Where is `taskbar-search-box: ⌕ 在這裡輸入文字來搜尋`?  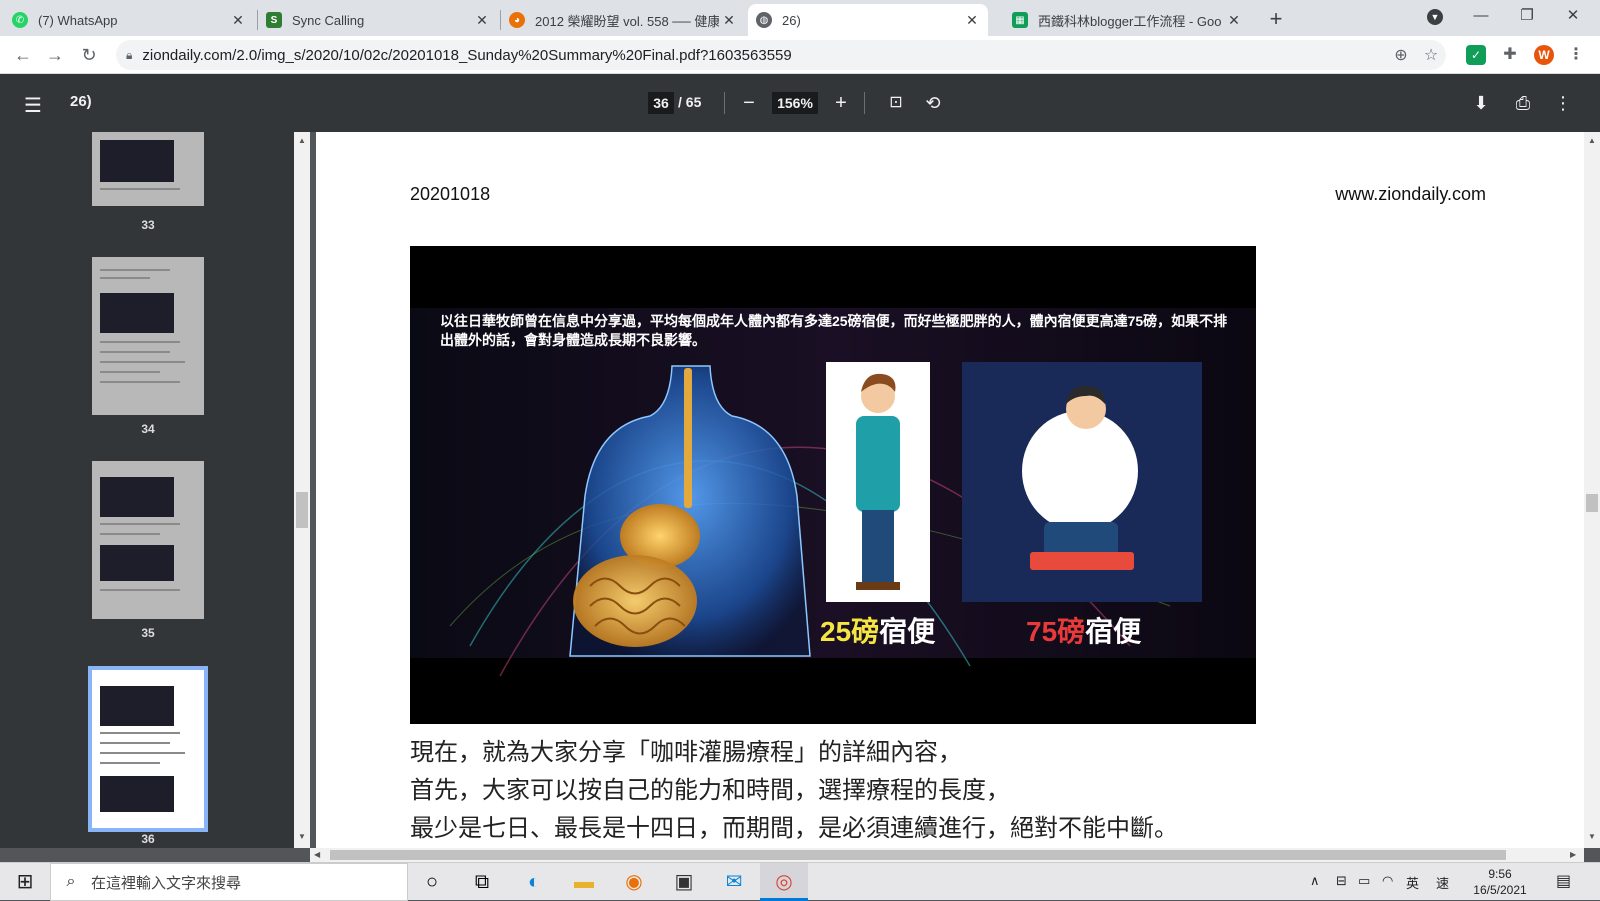
taskbar-search-box: ⌕ 在這裡輸入文字來搜尋 is located at coordinates (229, 882).